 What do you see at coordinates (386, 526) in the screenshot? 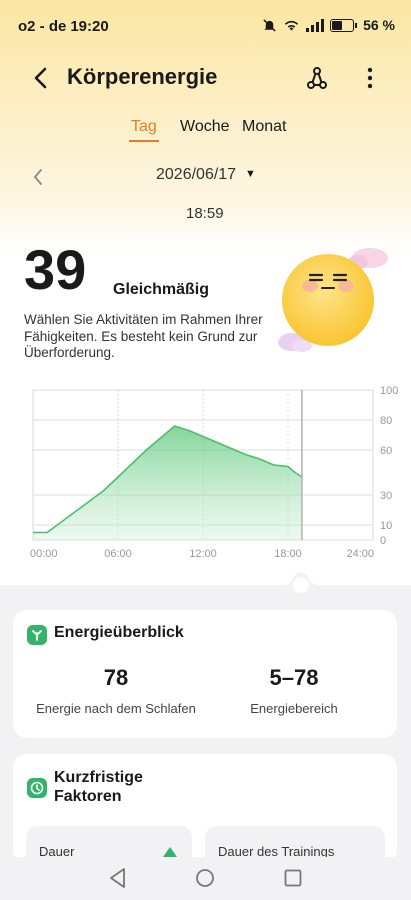
I see `y-tick-label: 10` at bounding box center [386, 526].